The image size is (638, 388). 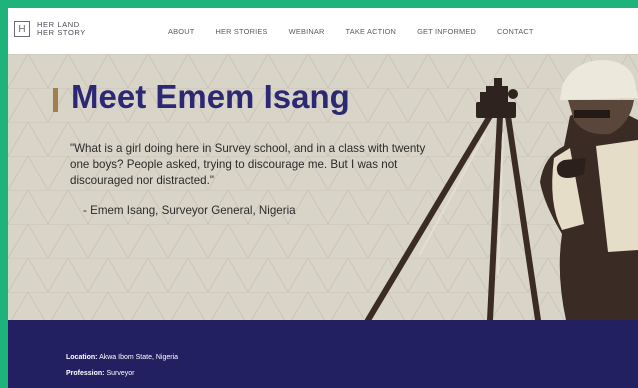 What do you see at coordinates (85, 373) in the screenshot?
I see `profession-label: Profession:` at bounding box center [85, 373].